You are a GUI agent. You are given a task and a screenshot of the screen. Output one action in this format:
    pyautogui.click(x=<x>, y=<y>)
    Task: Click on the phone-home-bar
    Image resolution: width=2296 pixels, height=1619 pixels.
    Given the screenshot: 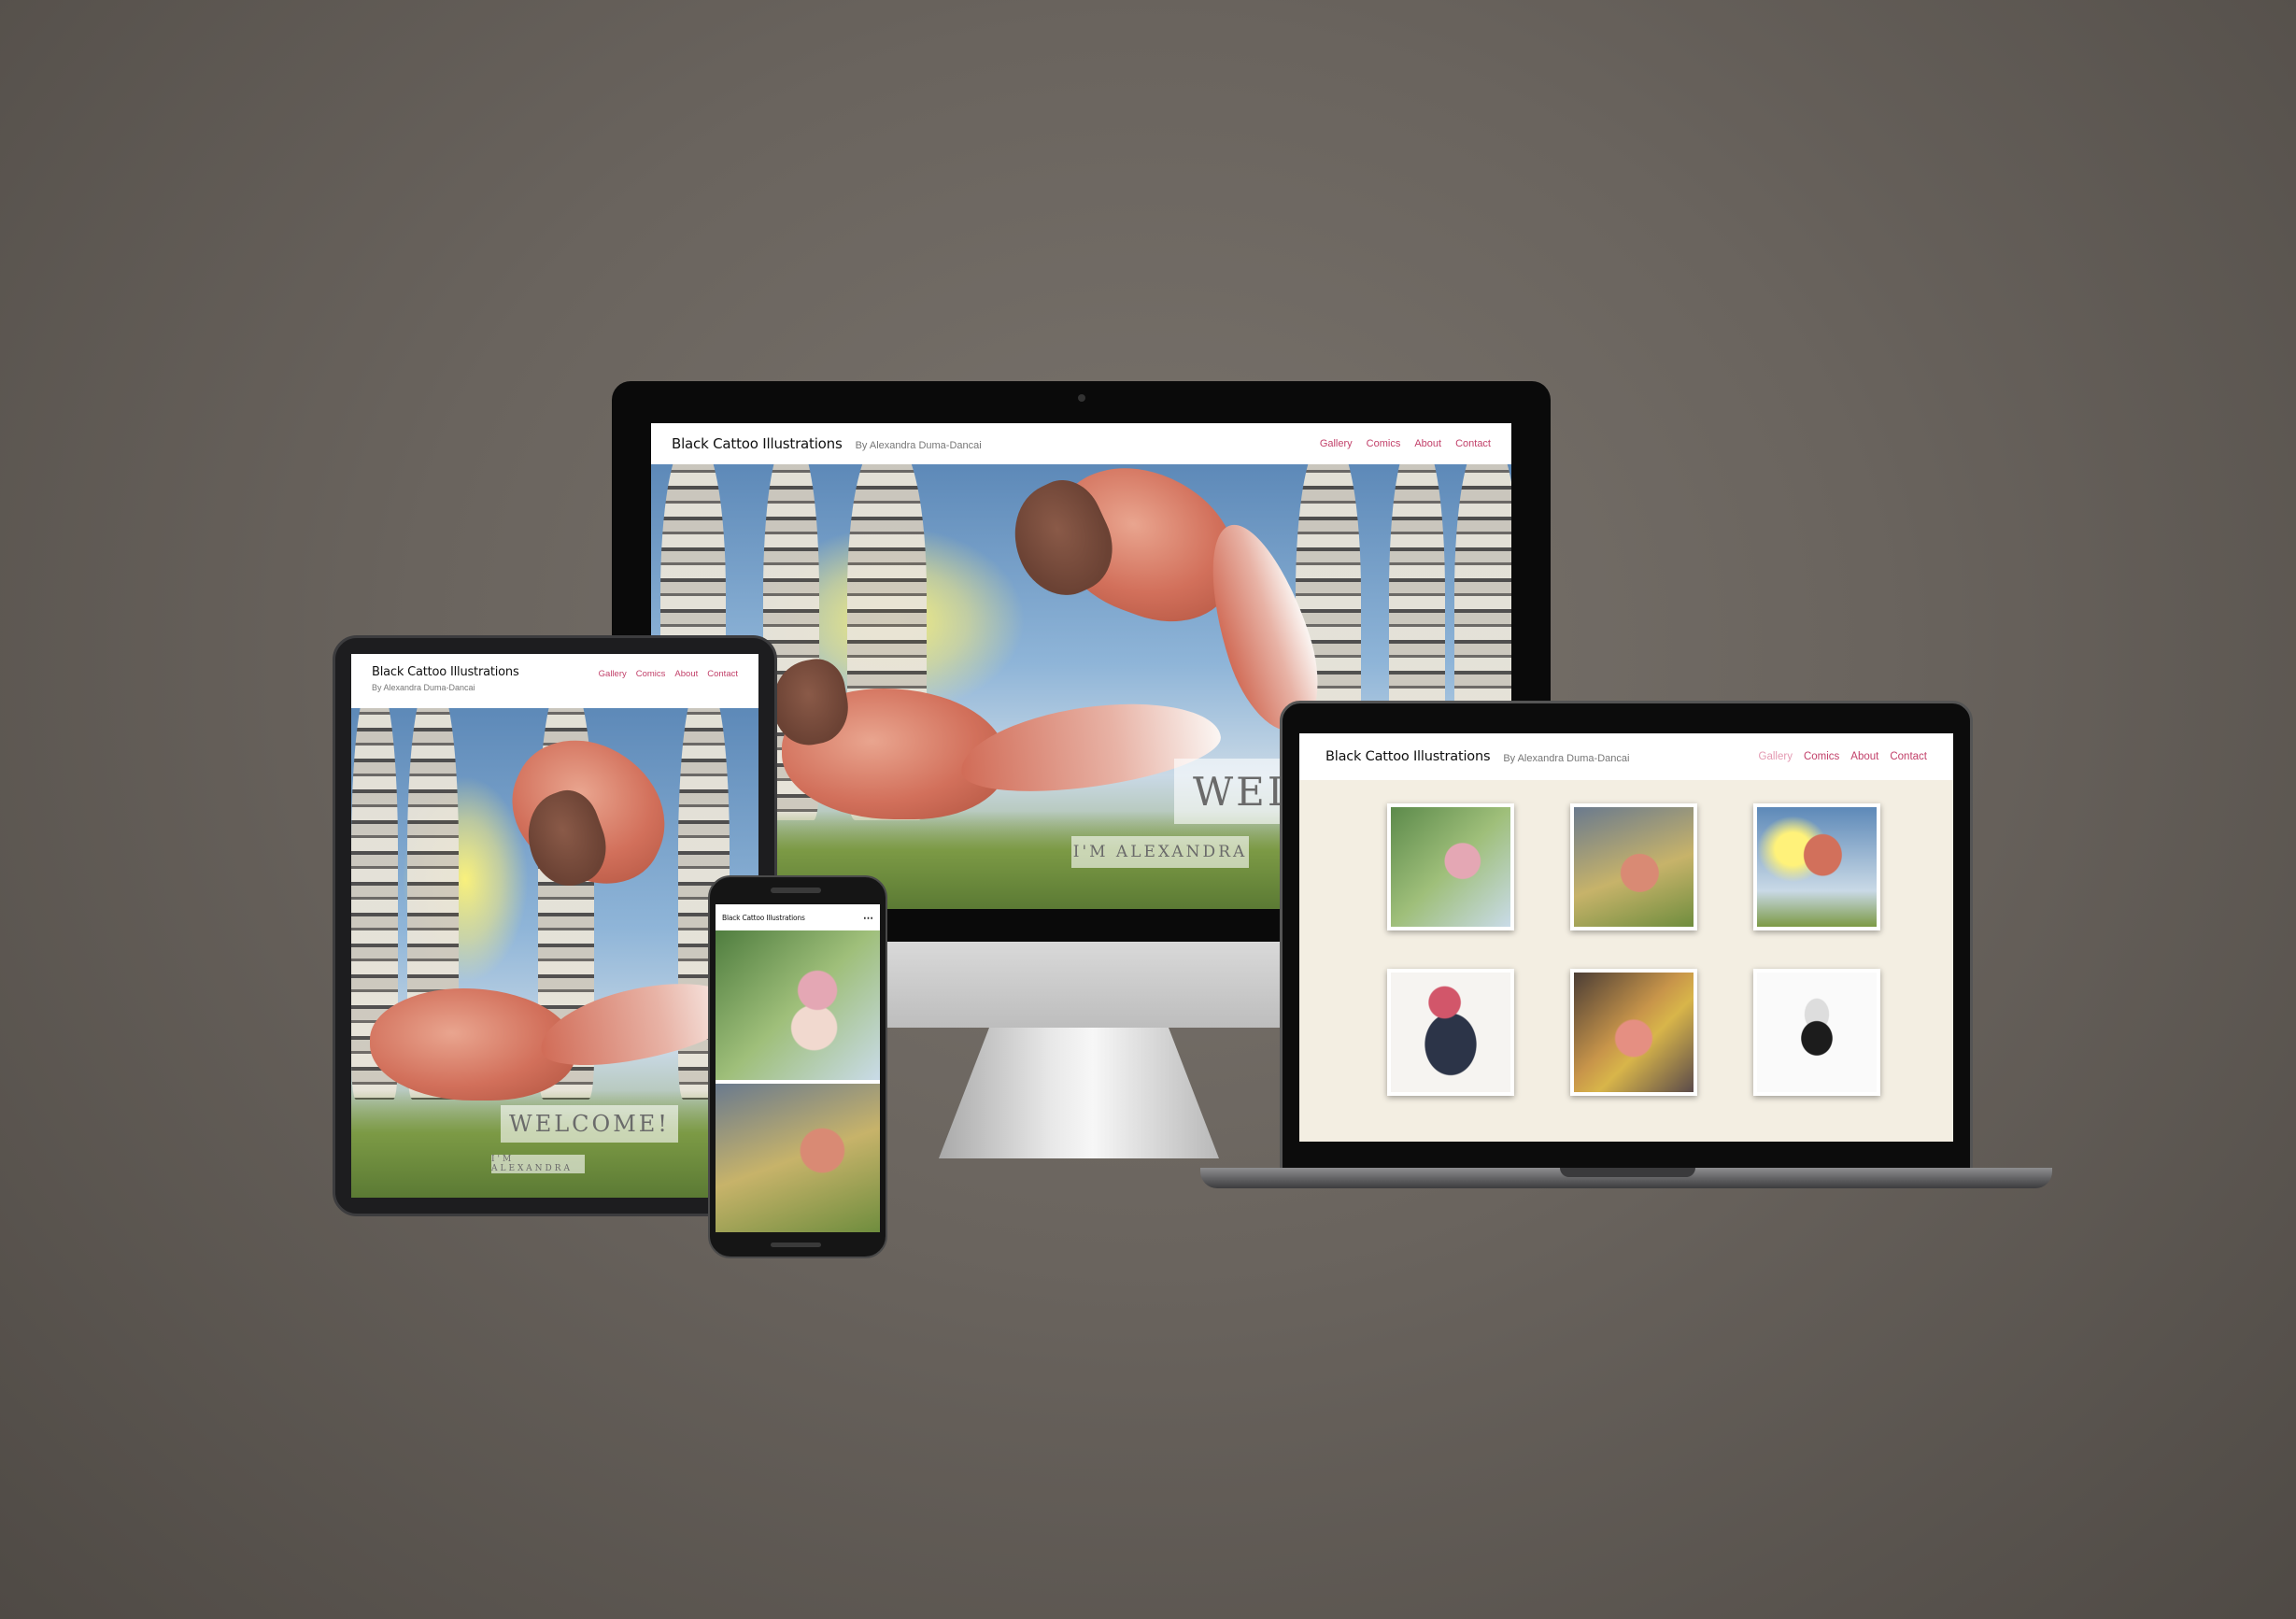 What is the action you would take?
    pyautogui.click(x=796, y=1245)
    